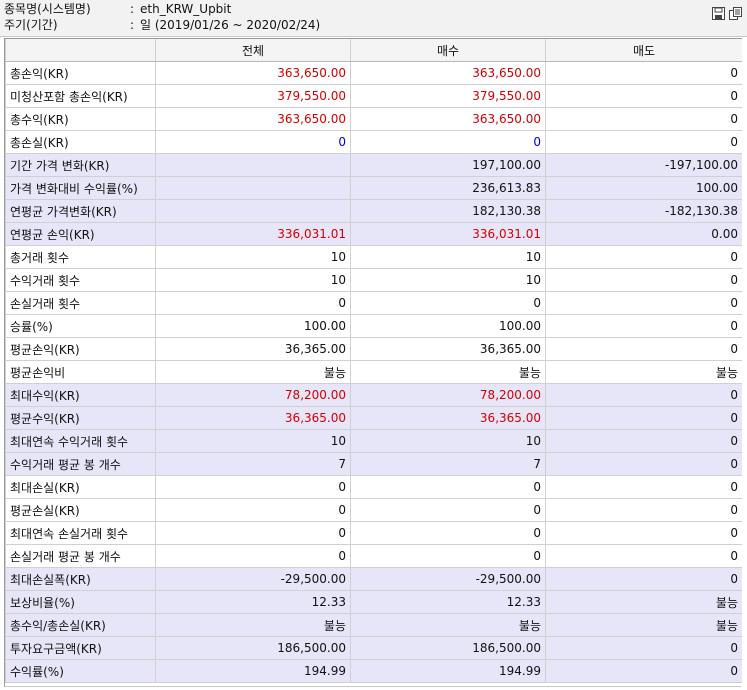  What do you see at coordinates (253, 50) in the screenshot?
I see `column-header-total: 전체` at bounding box center [253, 50].